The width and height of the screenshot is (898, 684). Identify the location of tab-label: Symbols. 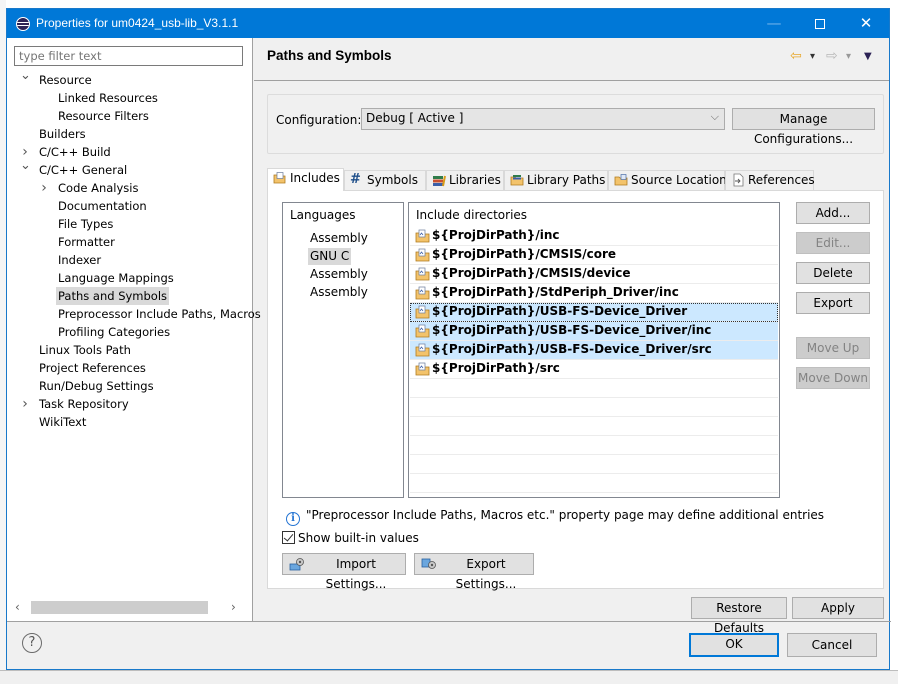
(392, 180).